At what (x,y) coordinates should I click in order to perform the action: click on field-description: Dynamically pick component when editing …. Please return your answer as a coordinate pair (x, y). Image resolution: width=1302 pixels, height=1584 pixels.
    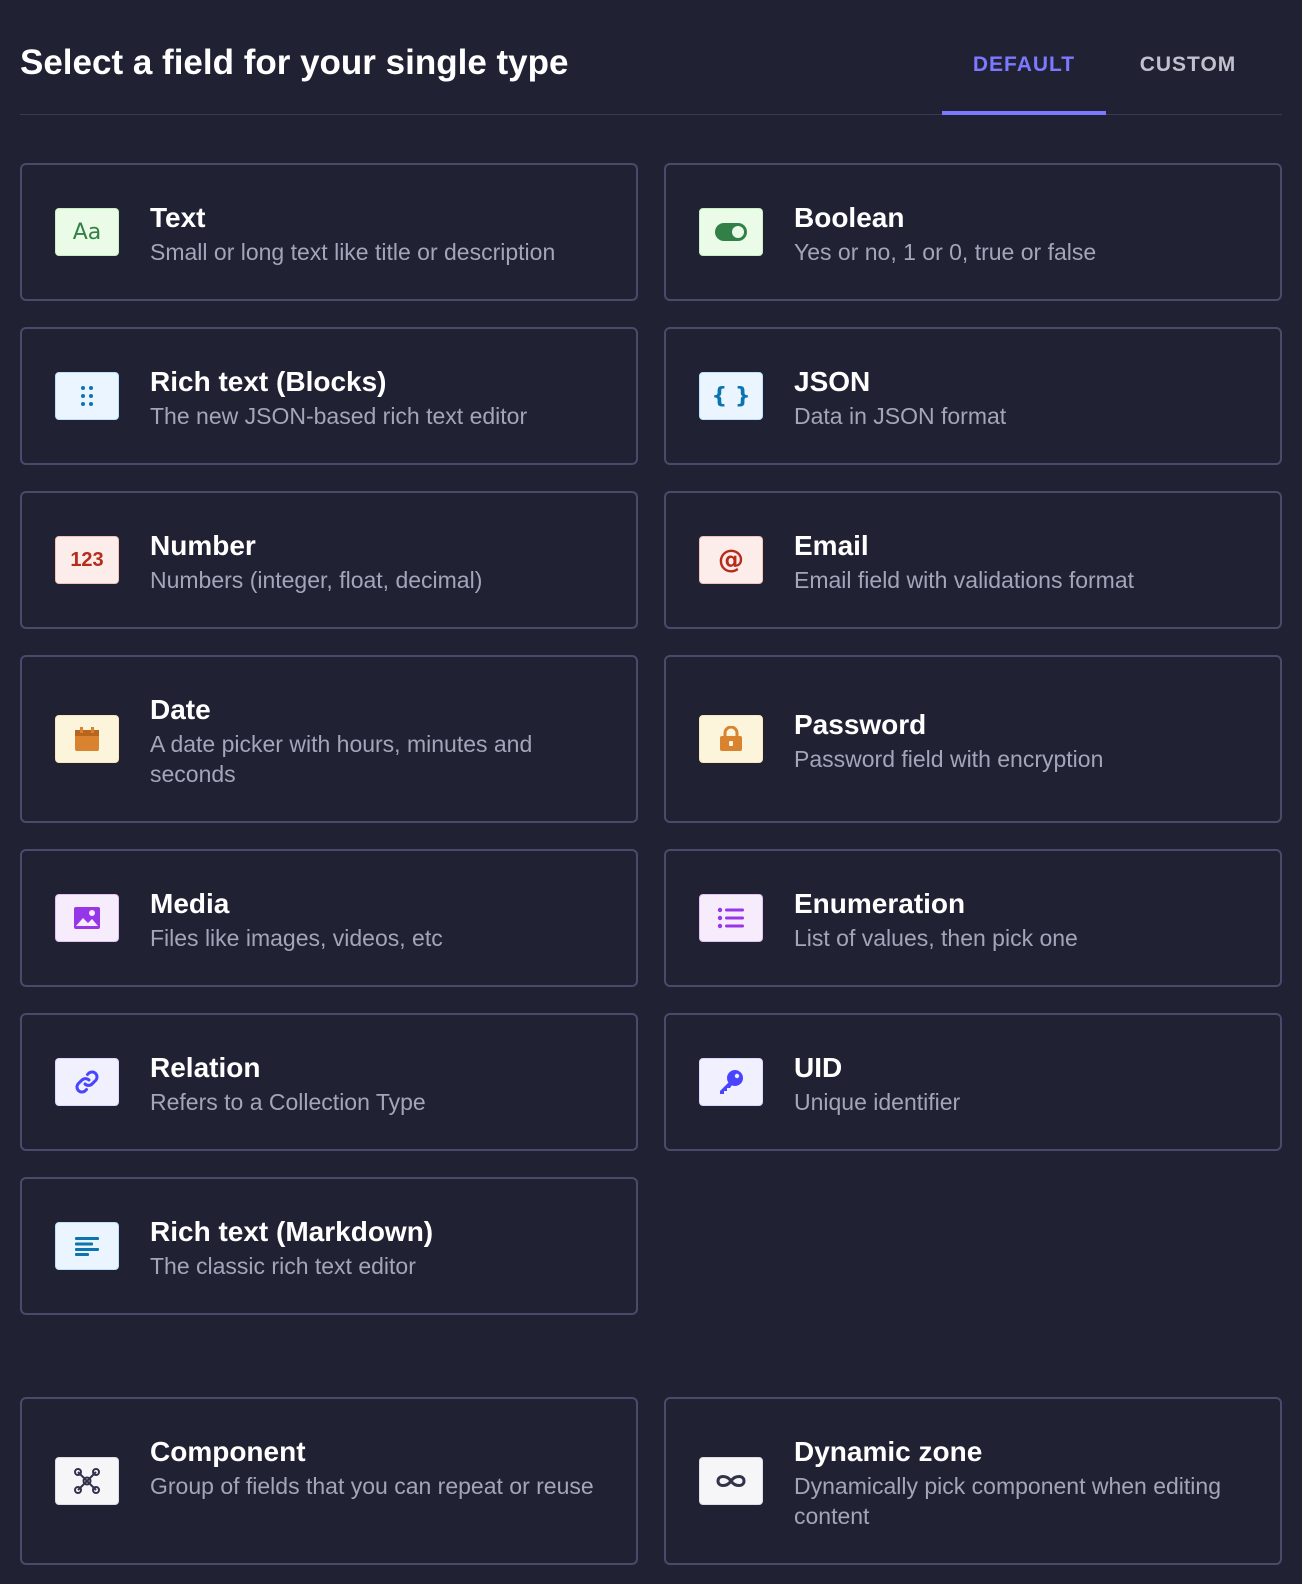
    Looking at the image, I should click on (1007, 1501).